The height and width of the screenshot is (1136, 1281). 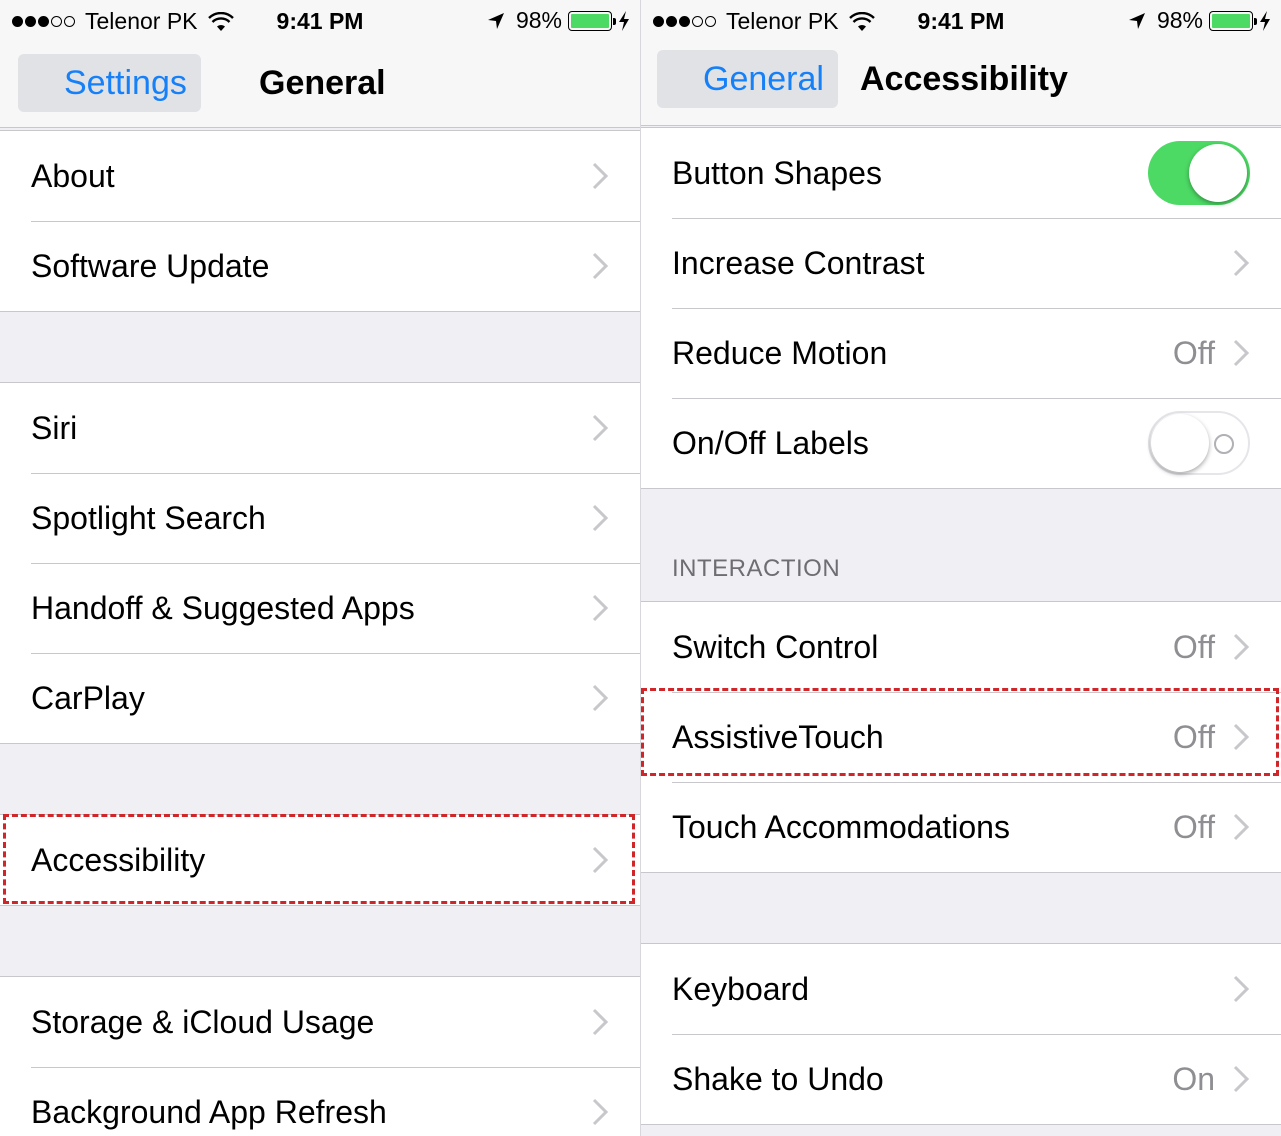 What do you see at coordinates (961, 173) in the screenshot?
I see `row-button-shapes: Button Shapes` at bounding box center [961, 173].